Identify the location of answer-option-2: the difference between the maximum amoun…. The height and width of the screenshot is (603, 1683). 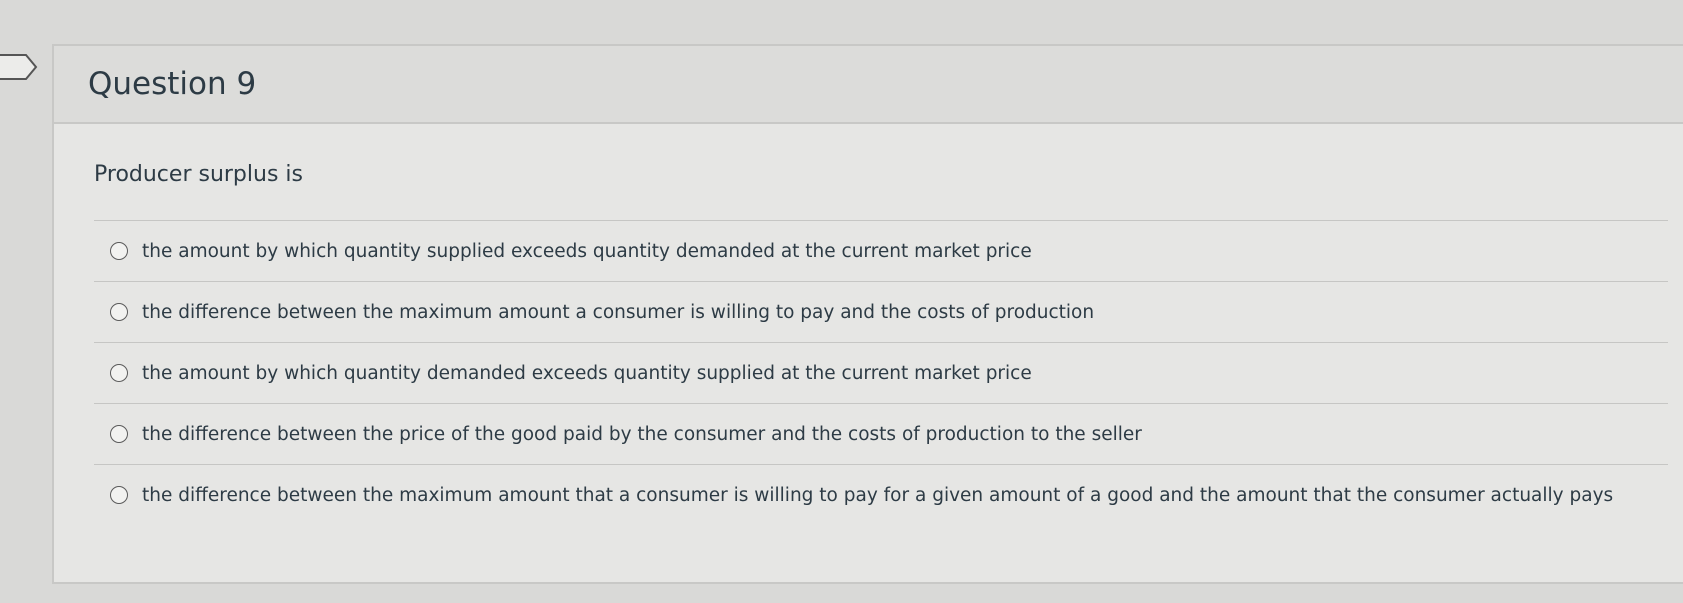
(881, 312).